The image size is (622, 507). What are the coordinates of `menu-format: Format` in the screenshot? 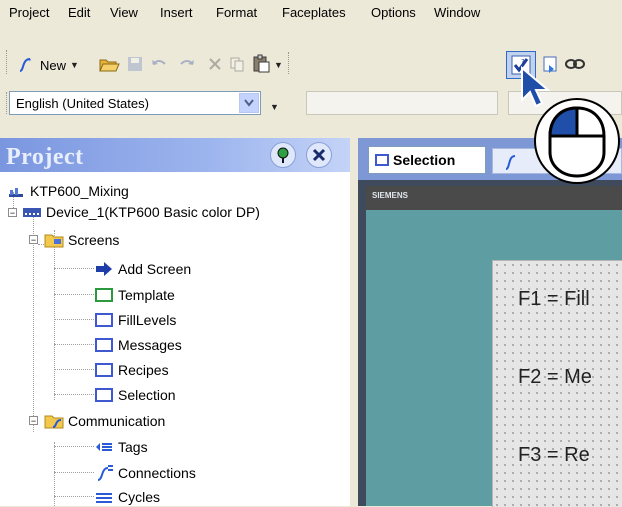 It's located at (236, 12).